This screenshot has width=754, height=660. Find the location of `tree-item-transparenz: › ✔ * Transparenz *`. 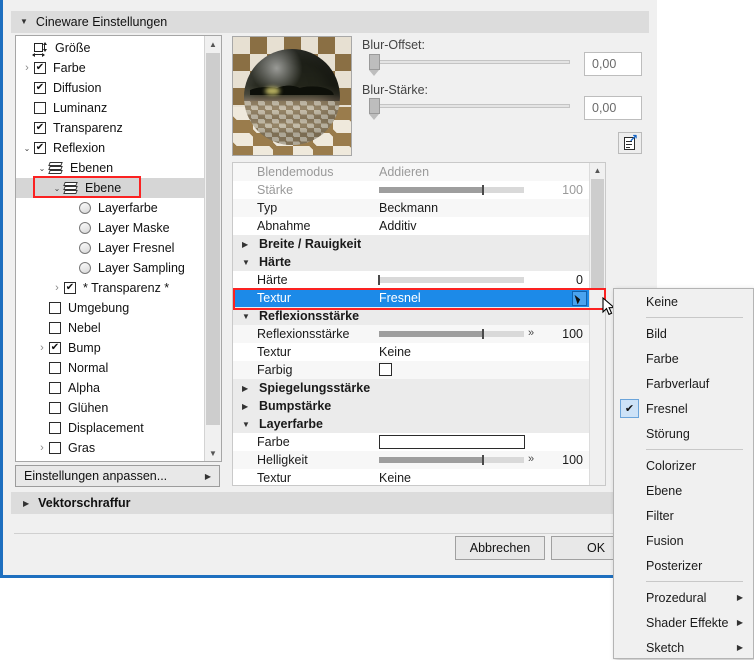

tree-item-transparenz: › ✔ * Transparenz * is located at coordinates (110, 288).